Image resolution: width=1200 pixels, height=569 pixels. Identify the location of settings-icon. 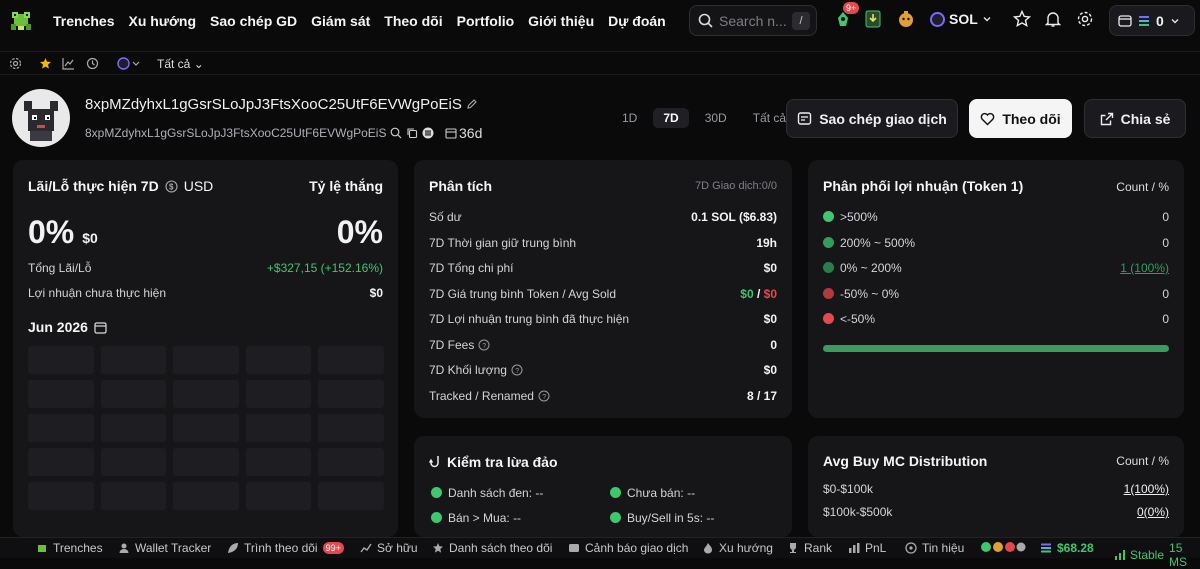
(15, 63).